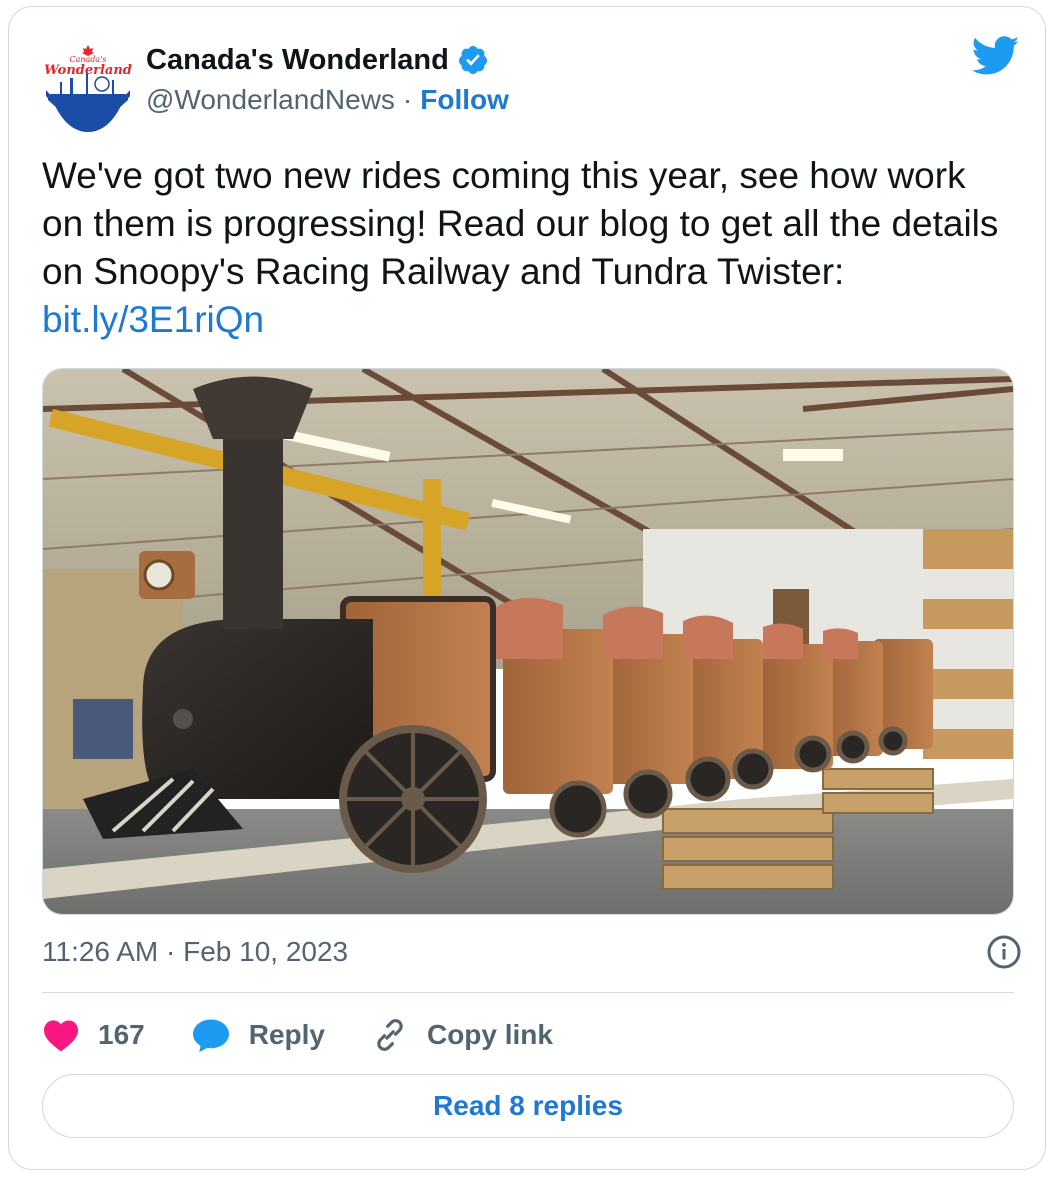 This screenshot has width=1060, height=1184. Describe the element at coordinates (153, 319) in the screenshot. I see `tweet-link: bit.ly/3E1riQn` at that location.